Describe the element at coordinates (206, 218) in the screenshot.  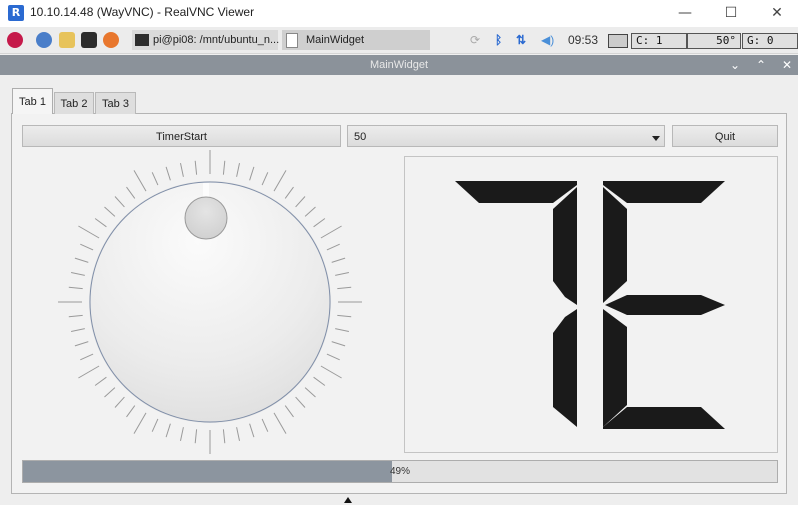
I see `dial-handle` at that location.